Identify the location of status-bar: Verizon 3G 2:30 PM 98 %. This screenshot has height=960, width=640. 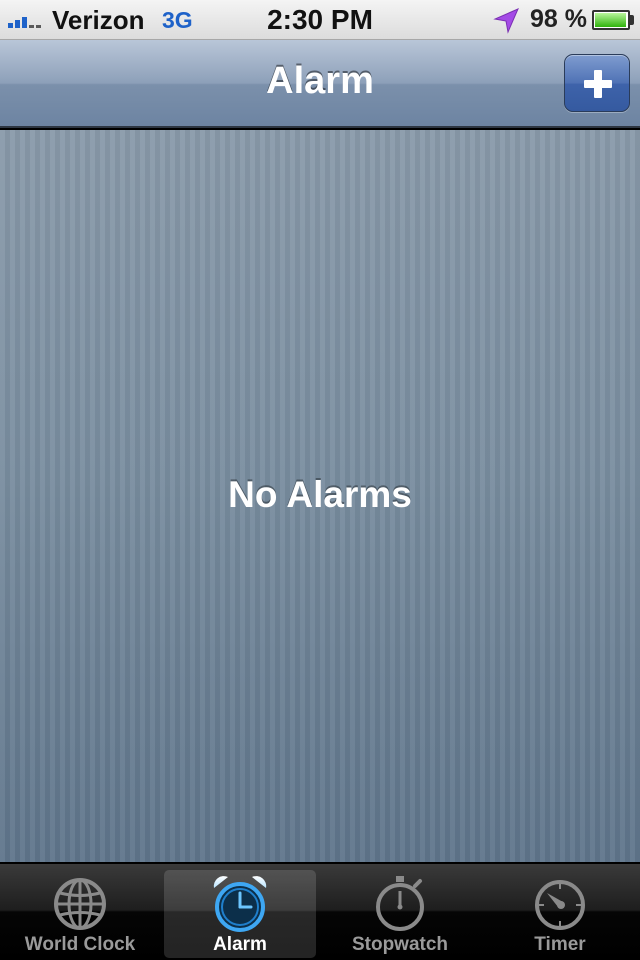
(320, 20).